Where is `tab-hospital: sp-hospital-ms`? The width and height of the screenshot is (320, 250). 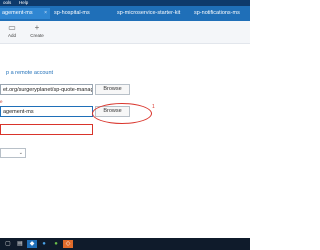
tab-hospital: sp-hospital-ms is located at coordinates (81, 13).